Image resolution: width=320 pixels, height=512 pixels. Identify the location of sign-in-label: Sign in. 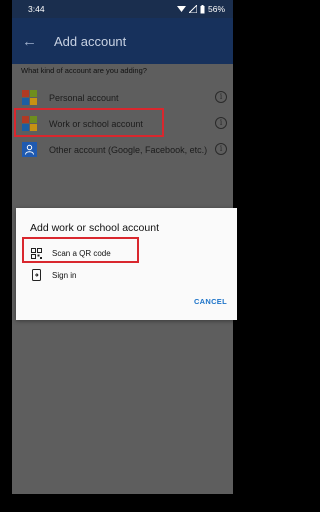
(64, 275).